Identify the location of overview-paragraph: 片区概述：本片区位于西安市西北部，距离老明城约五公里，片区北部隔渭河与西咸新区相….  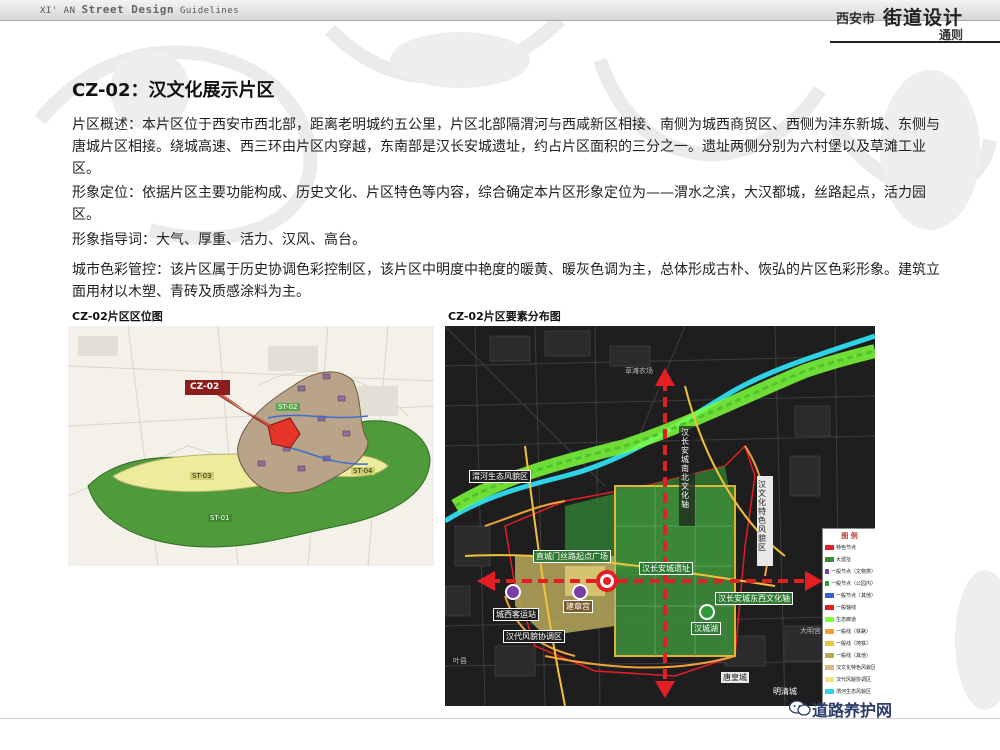
(506, 147).